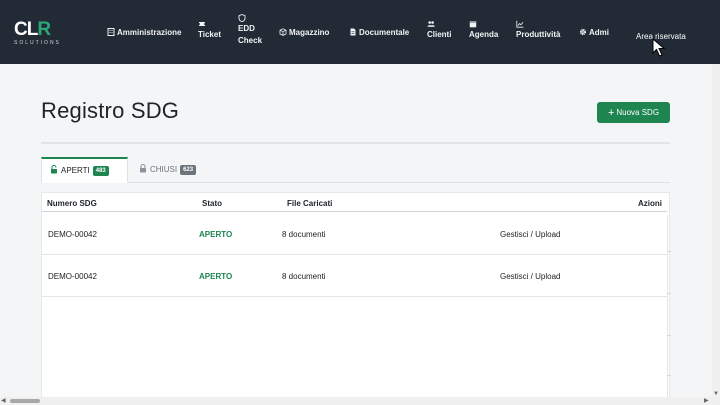 Image resolution: width=720 pixels, height=405 pixels. Describe the element at coordinates (149, 32) in the screenshot. I see `nav-label: Amministrazione` at that location.